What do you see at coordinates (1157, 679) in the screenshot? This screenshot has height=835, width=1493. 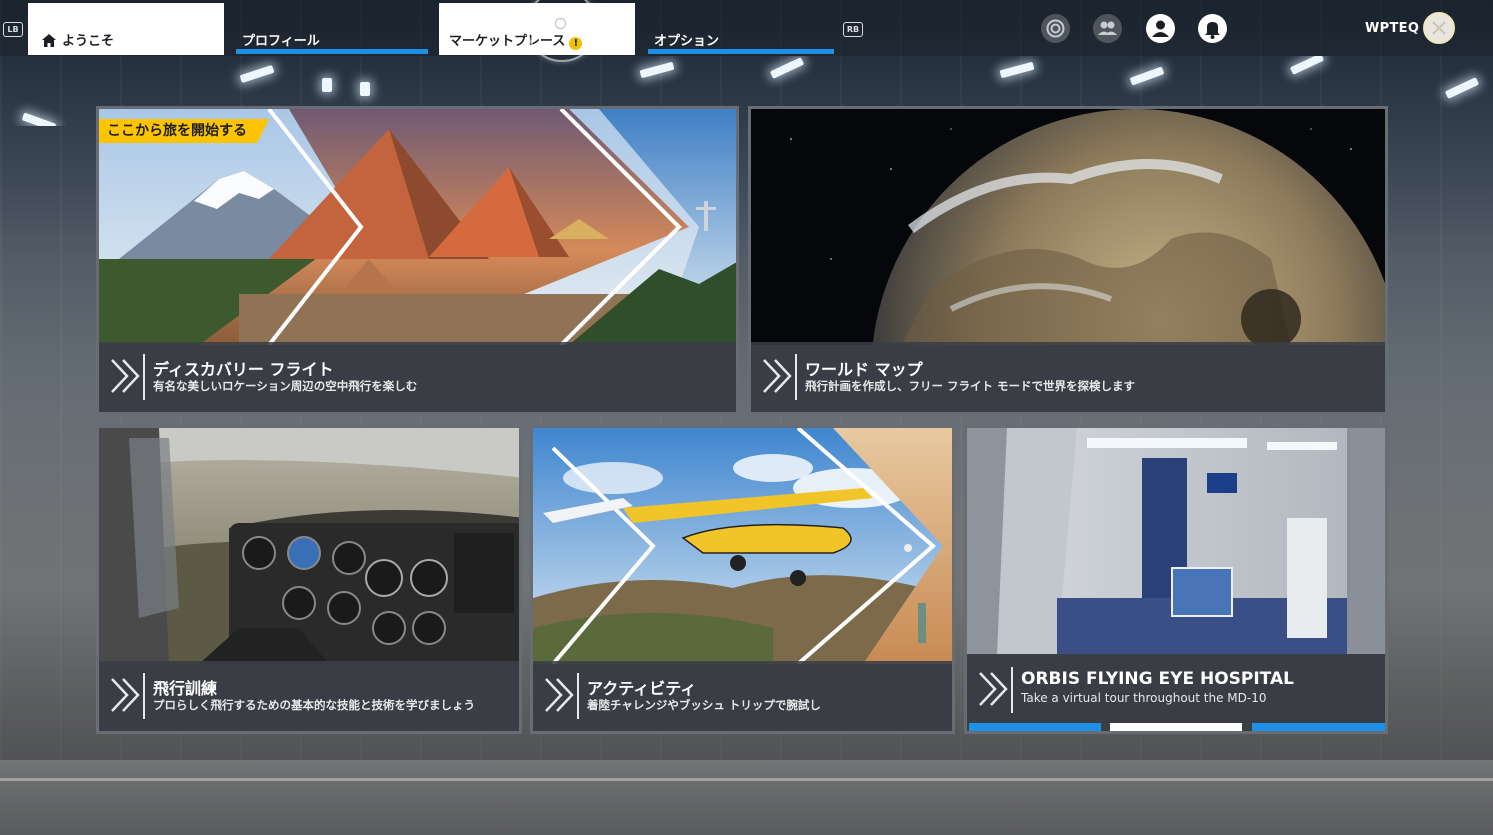 I see `card-title: ORBIS FLYING EYE HOSPITAL` at bounding box center [1157, 679].